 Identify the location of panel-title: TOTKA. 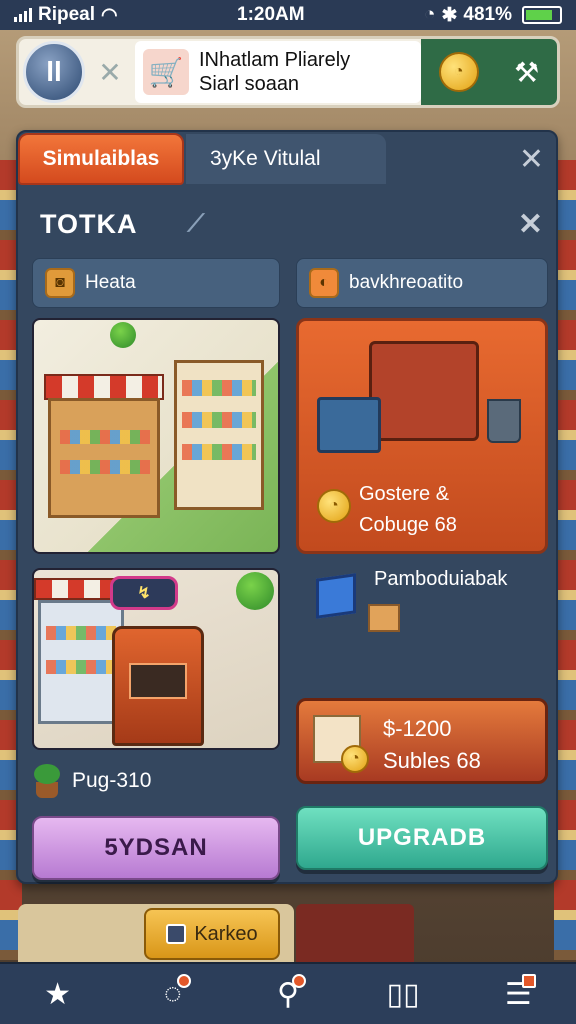
(89, 223).